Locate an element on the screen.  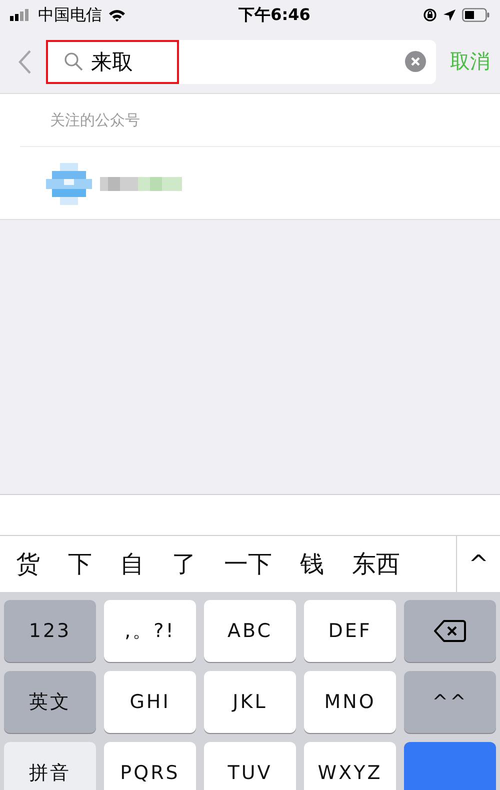
clock-time: 下午6:46 is located at coordinates (274, 15).